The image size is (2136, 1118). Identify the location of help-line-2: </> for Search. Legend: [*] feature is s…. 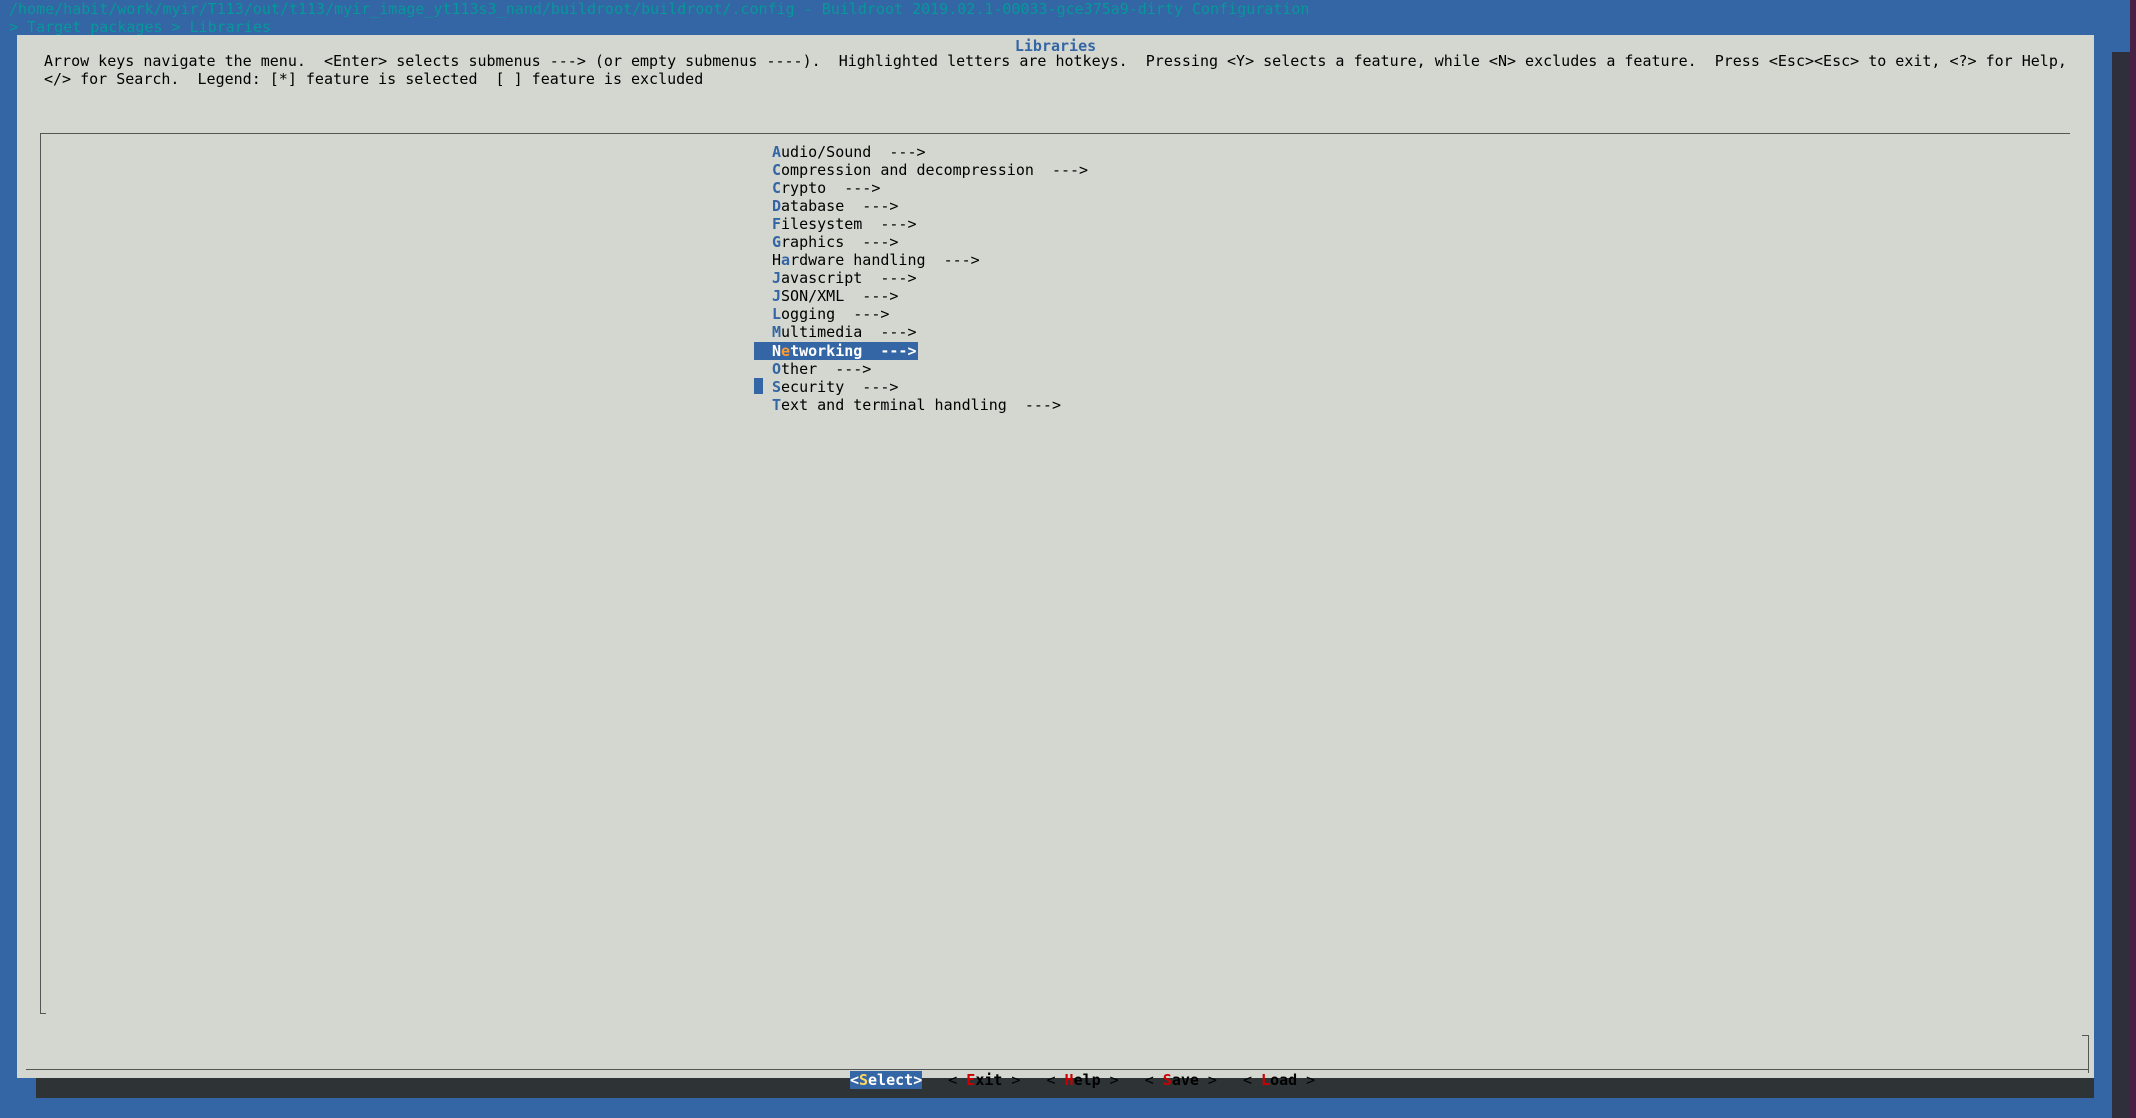
(374, 79).